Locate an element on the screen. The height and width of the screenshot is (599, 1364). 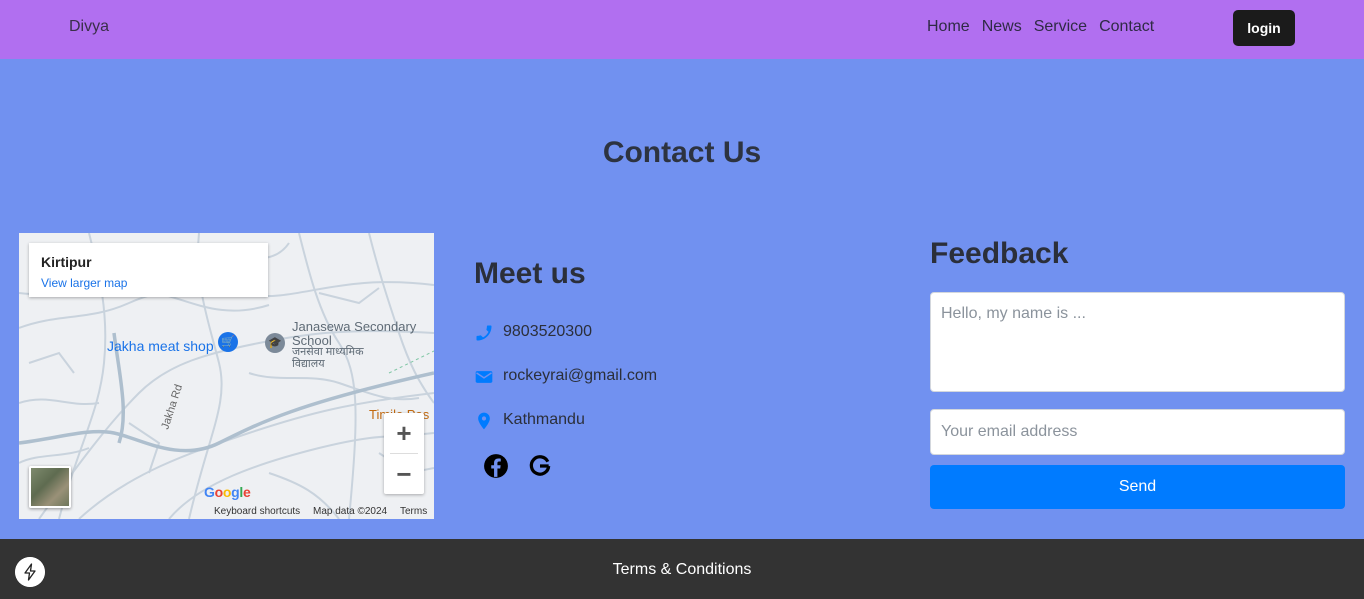
google-logo-text: Google is located at coordinates (227, 492).